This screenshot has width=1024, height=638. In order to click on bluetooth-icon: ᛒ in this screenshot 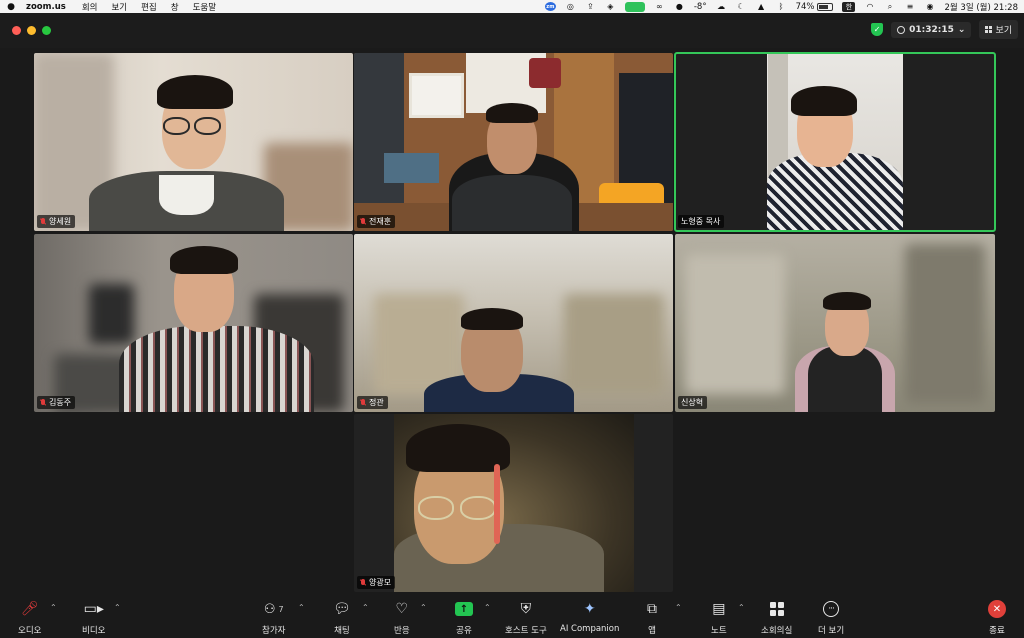, I will do `click(781, 6)`.